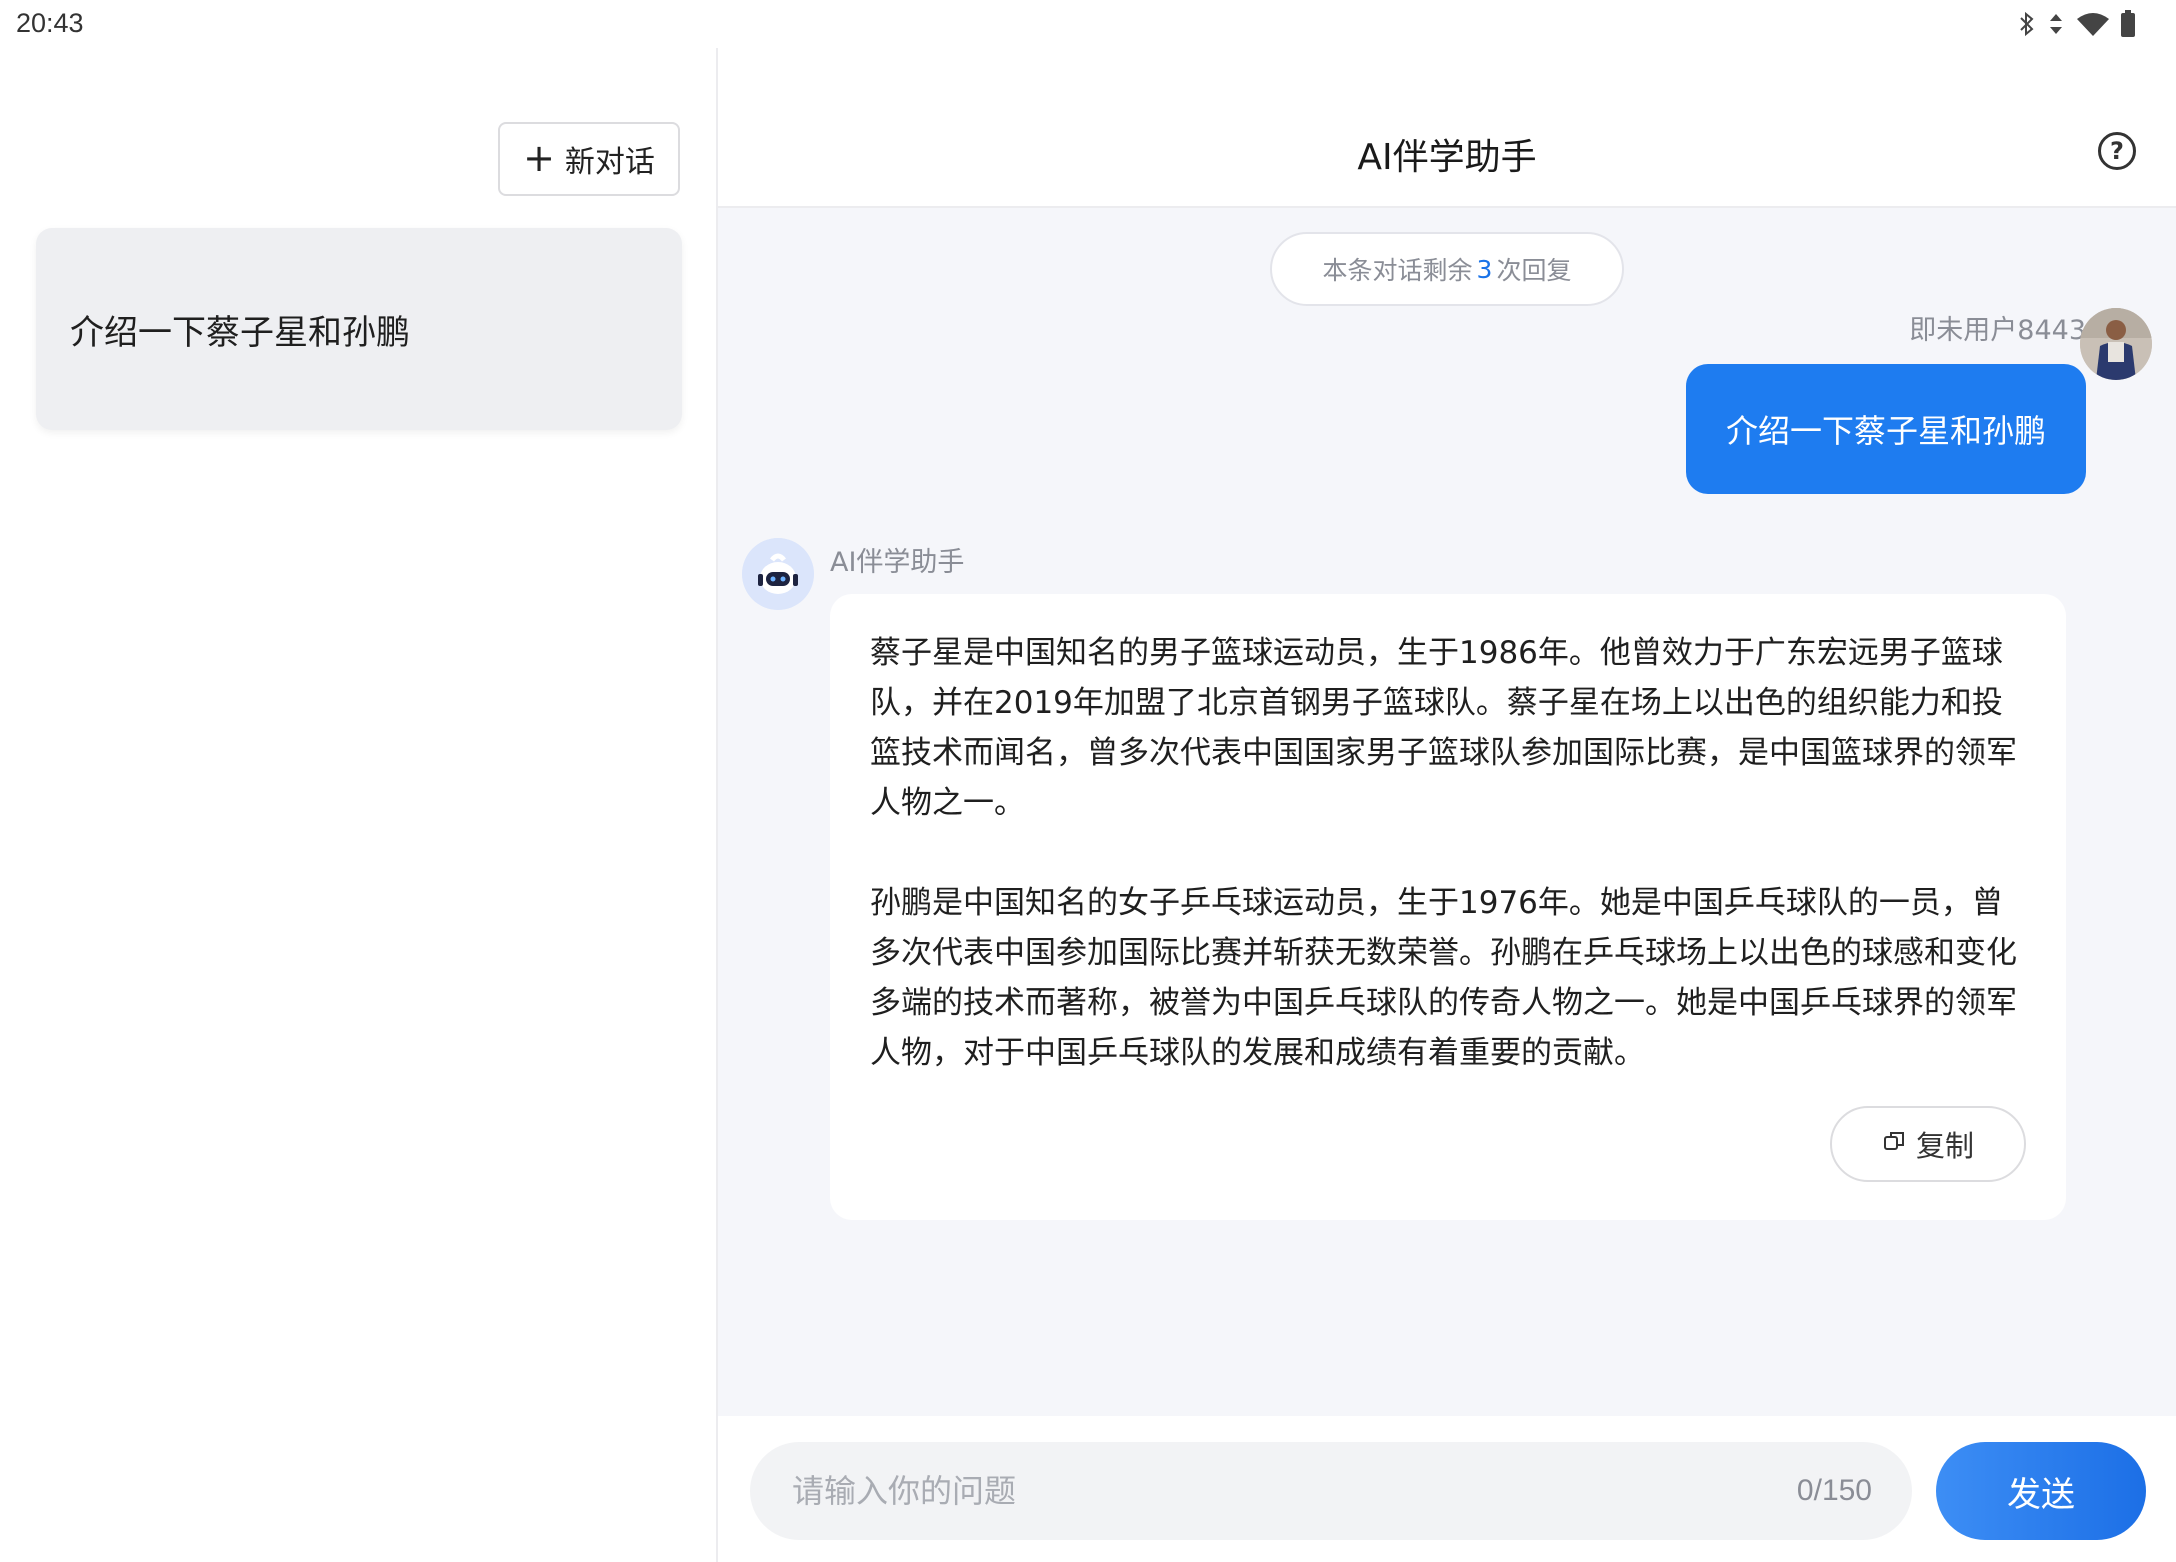 The image size is (2176, 1562). I want to click on chat-header: AI伴学助手 ?, so click(1447, 128).